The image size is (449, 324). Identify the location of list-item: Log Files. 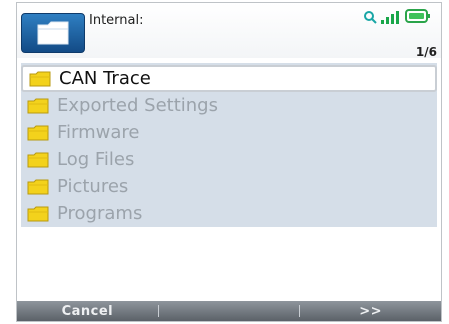
(229, 159).